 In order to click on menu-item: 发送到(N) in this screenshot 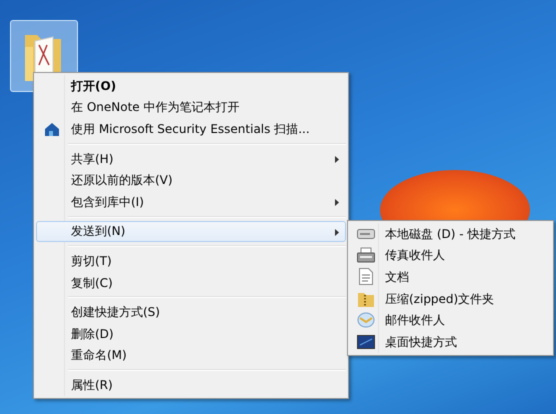, I will do `click(191, 231)`.